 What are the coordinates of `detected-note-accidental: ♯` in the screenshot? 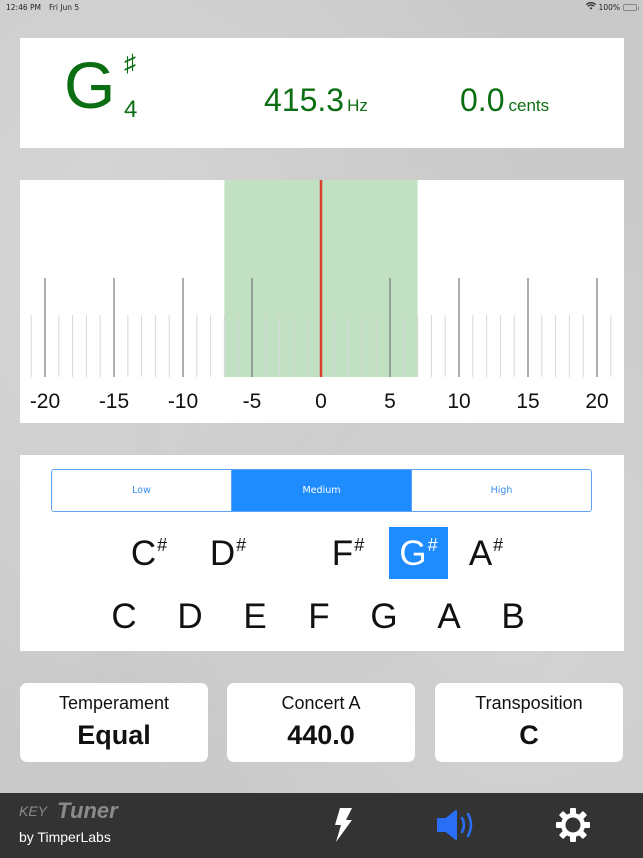 It's located at (130, 63).